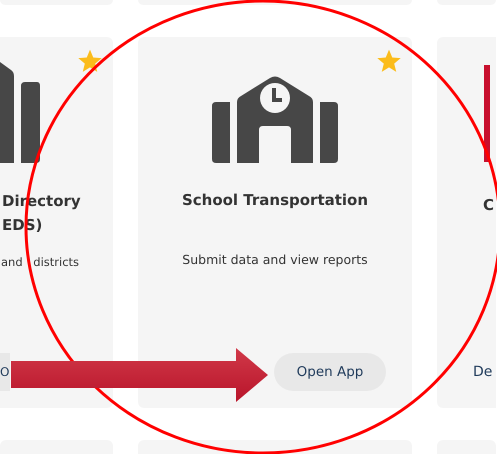  Describe the element at coordinates (5, 372) in the screenshot. I see `open-app-button: O` at that location.